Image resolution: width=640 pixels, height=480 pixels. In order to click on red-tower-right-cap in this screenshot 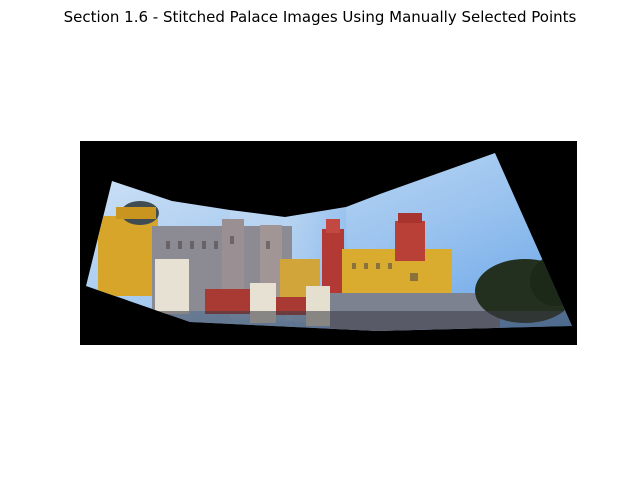, I will do `click(410, 218)`.